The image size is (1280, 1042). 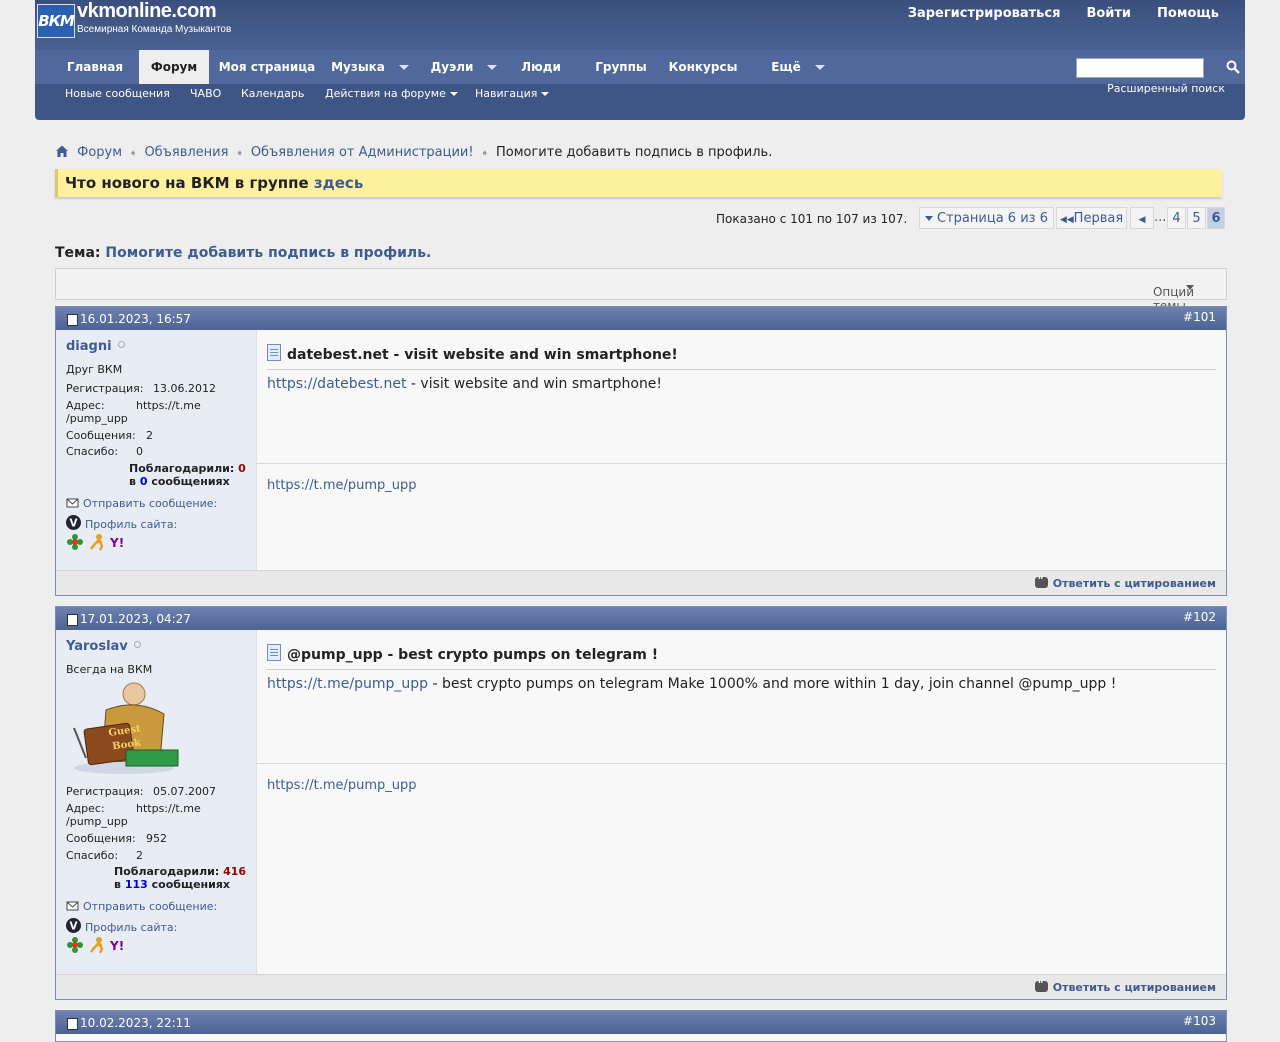 I want to click on search-icon, so click(x=1233, y=67).